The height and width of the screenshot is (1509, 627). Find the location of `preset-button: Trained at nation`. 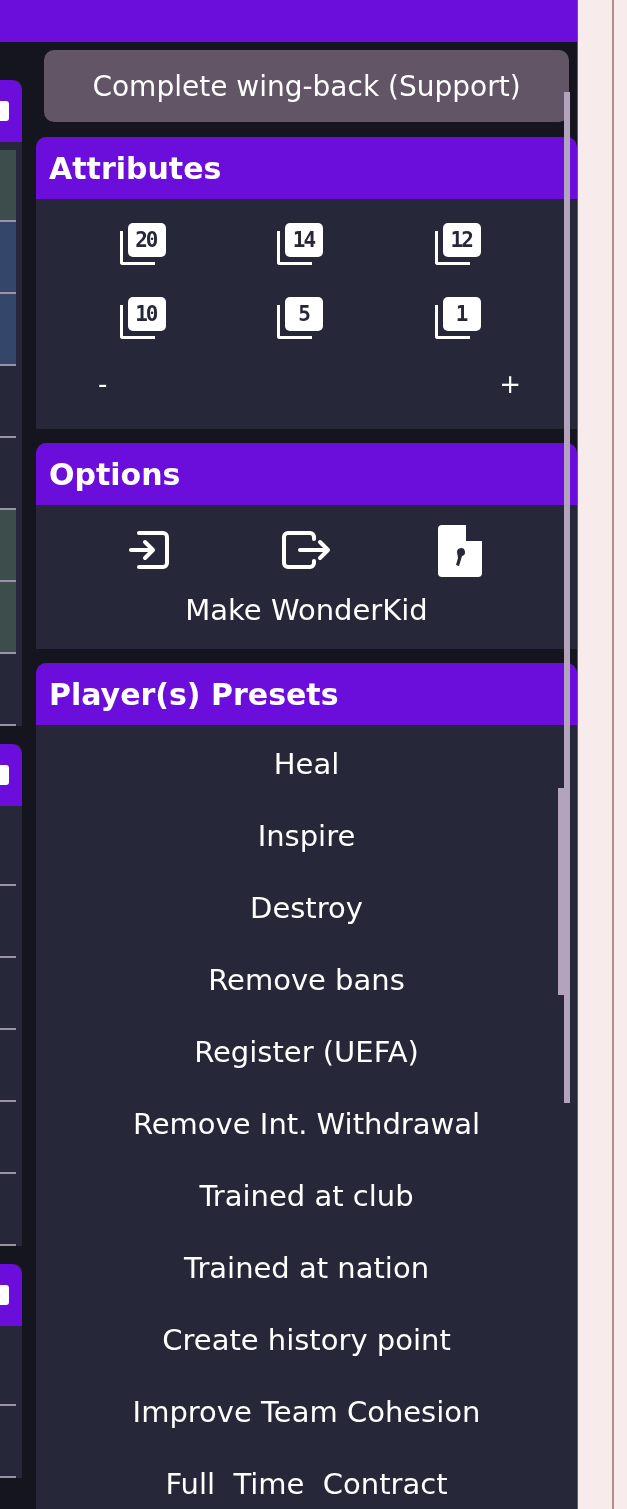

preset-button: Trained at nation is located at coordinates (306, 1268).